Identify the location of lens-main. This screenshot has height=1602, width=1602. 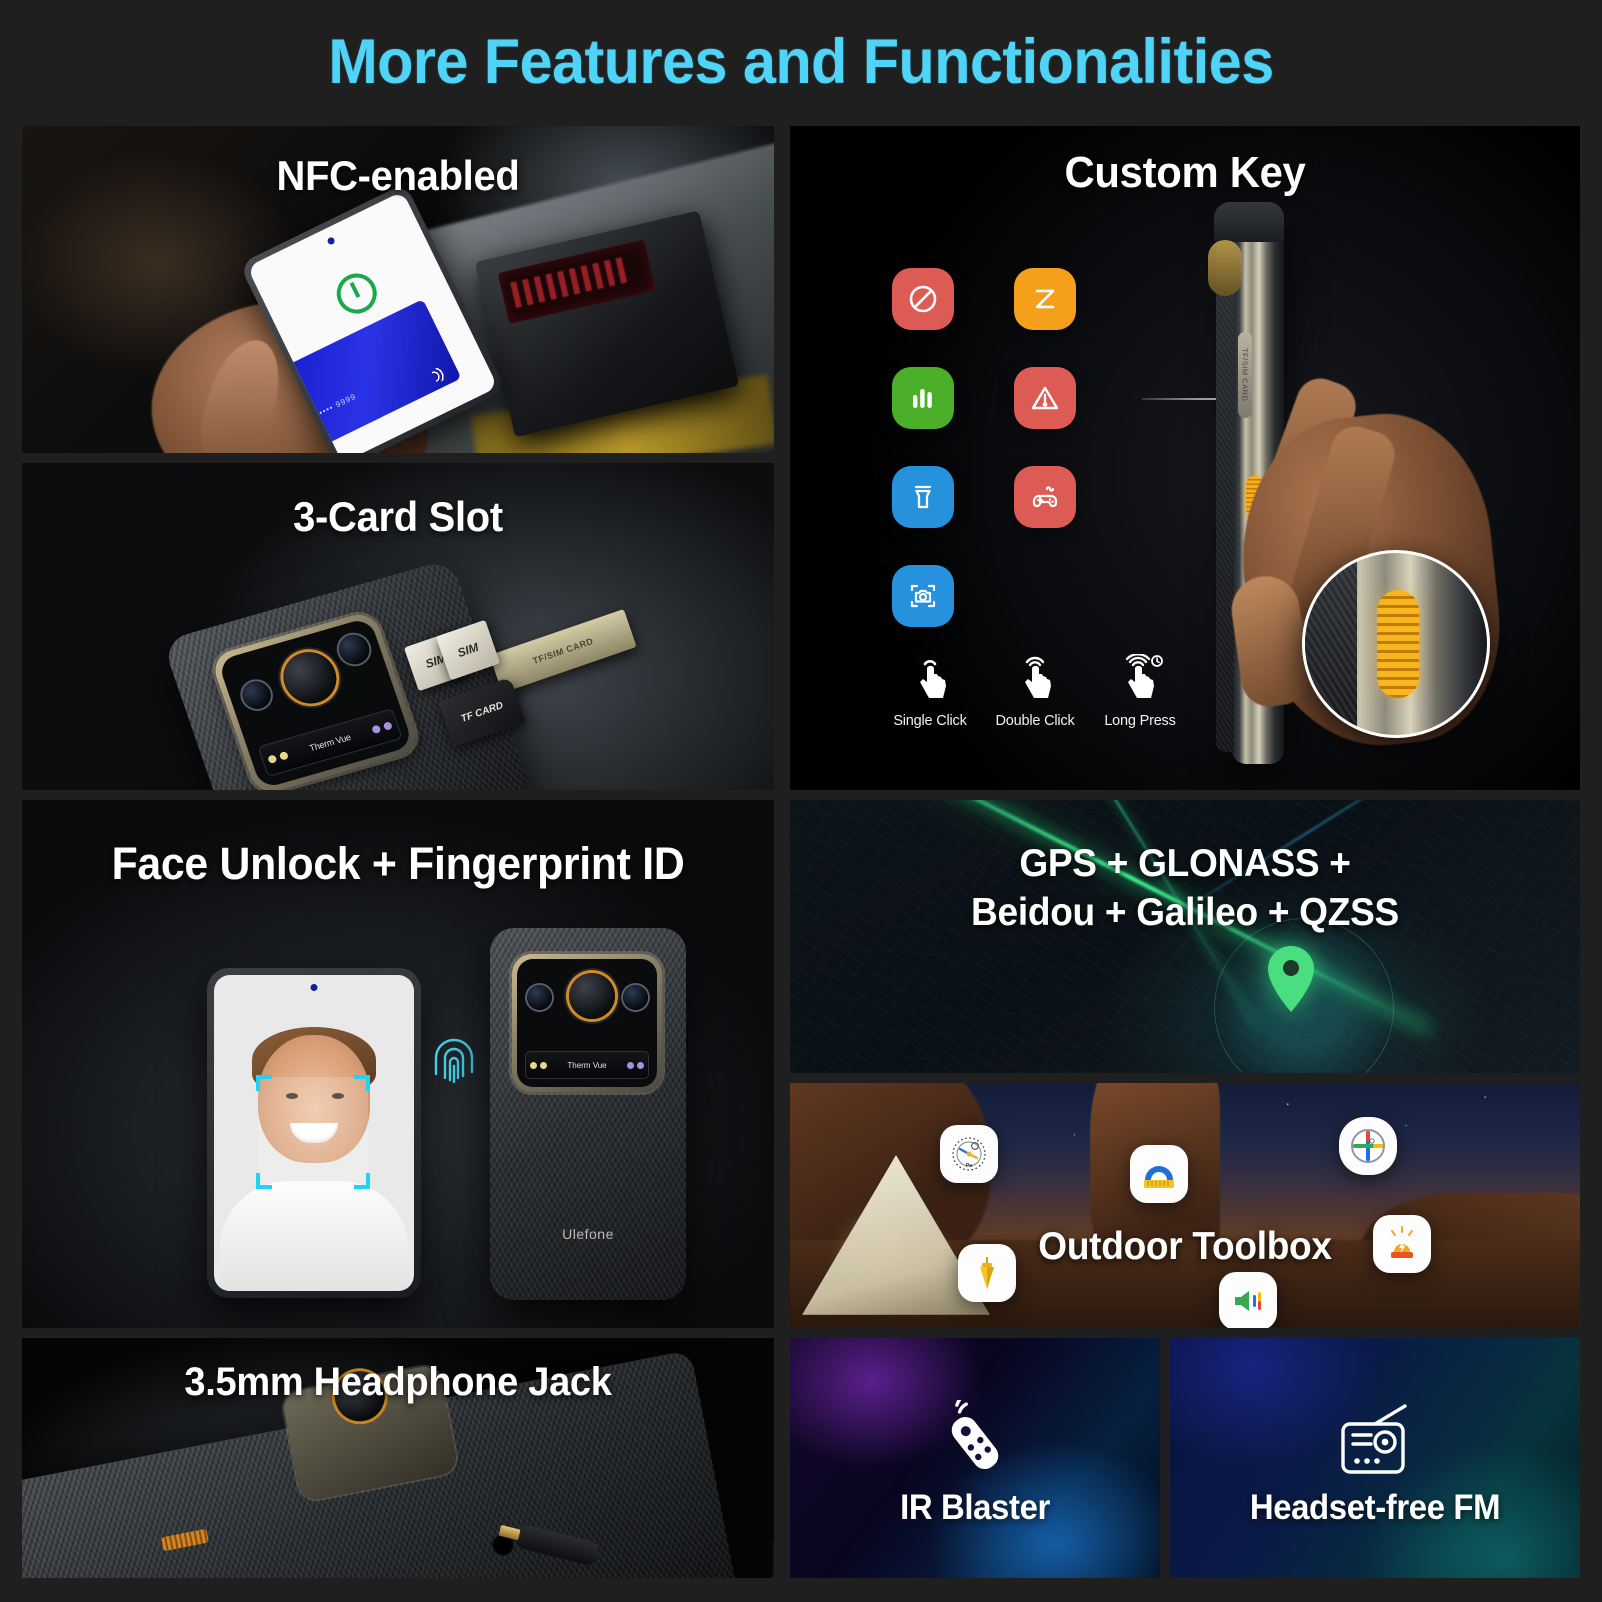
(310, 677).